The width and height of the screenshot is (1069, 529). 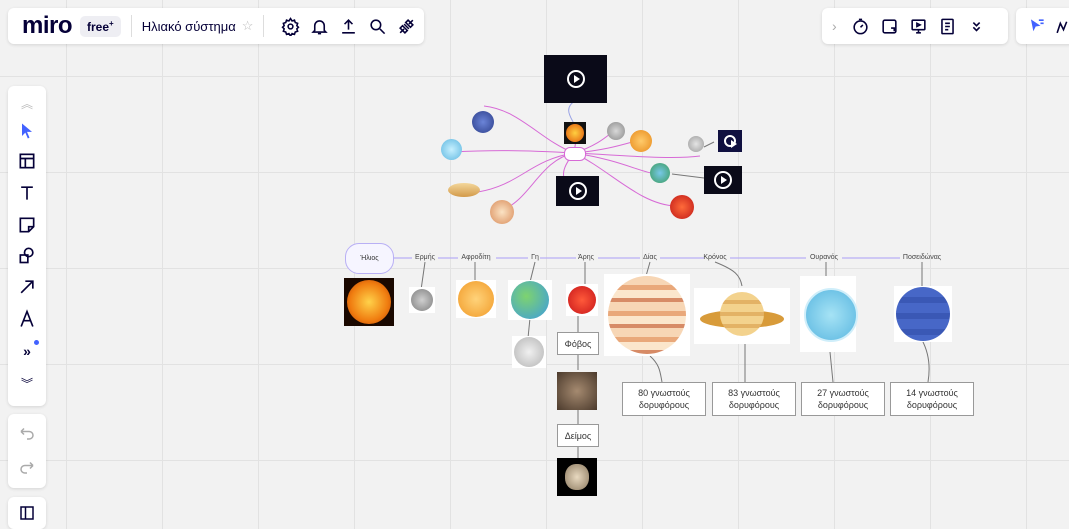 What do you see at coordinates (425, 257) in the screenshot?
I see `branch-mercury: Ερμής` at bounding box center [425, 257].